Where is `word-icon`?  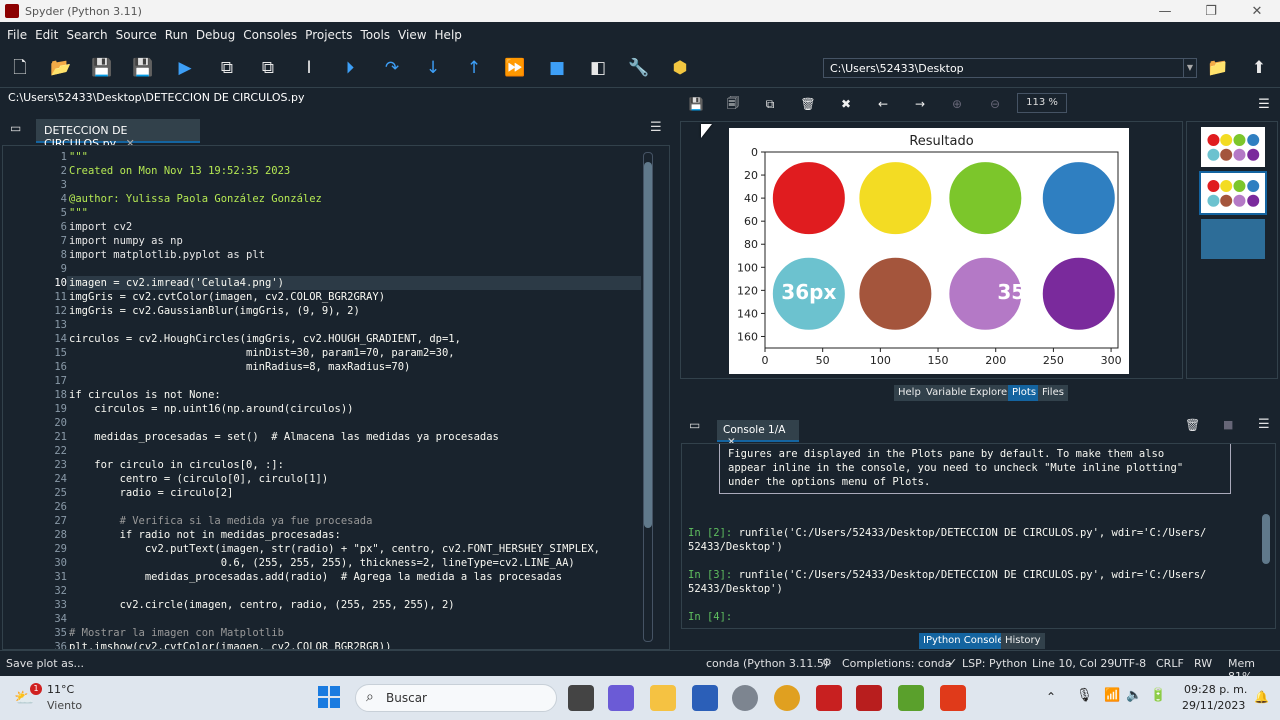 word-icon is located at coordinates (705, 698).